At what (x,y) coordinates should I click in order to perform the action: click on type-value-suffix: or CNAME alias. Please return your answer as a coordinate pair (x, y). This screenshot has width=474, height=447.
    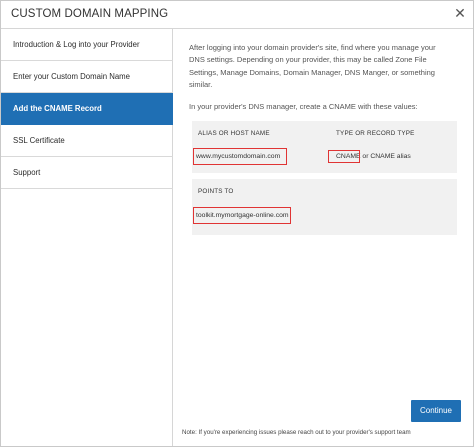
    Looking at the image, I should click on (385, 156).